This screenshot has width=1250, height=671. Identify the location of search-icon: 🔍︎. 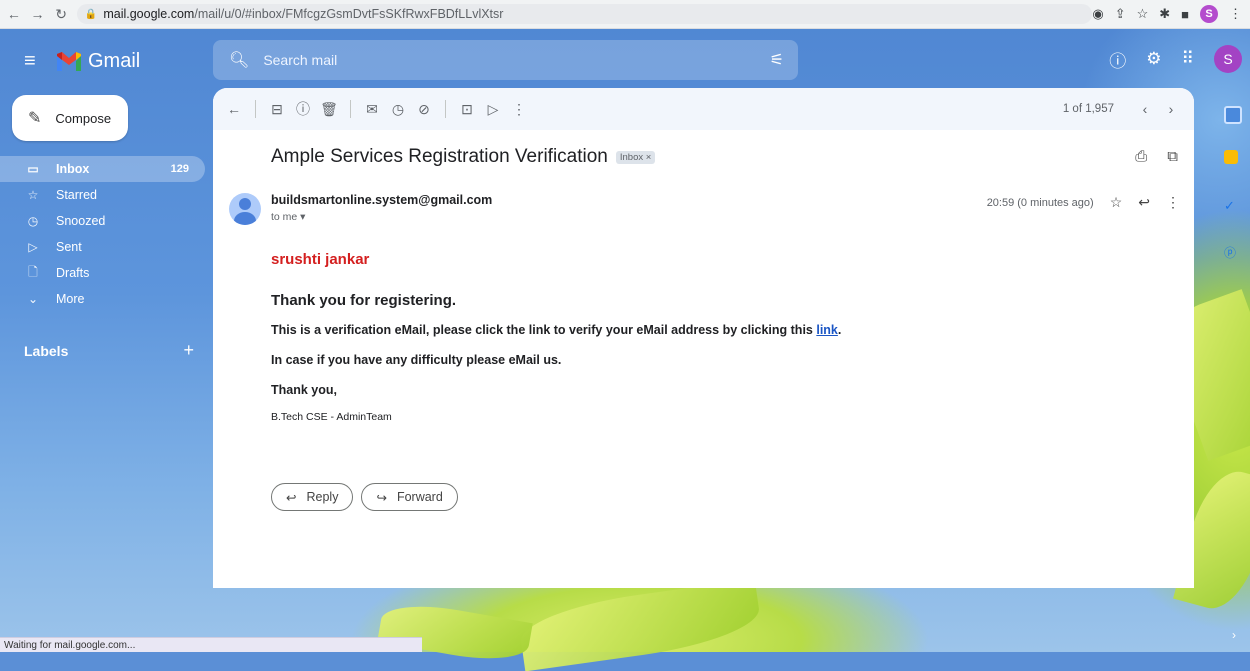
(239, 60).